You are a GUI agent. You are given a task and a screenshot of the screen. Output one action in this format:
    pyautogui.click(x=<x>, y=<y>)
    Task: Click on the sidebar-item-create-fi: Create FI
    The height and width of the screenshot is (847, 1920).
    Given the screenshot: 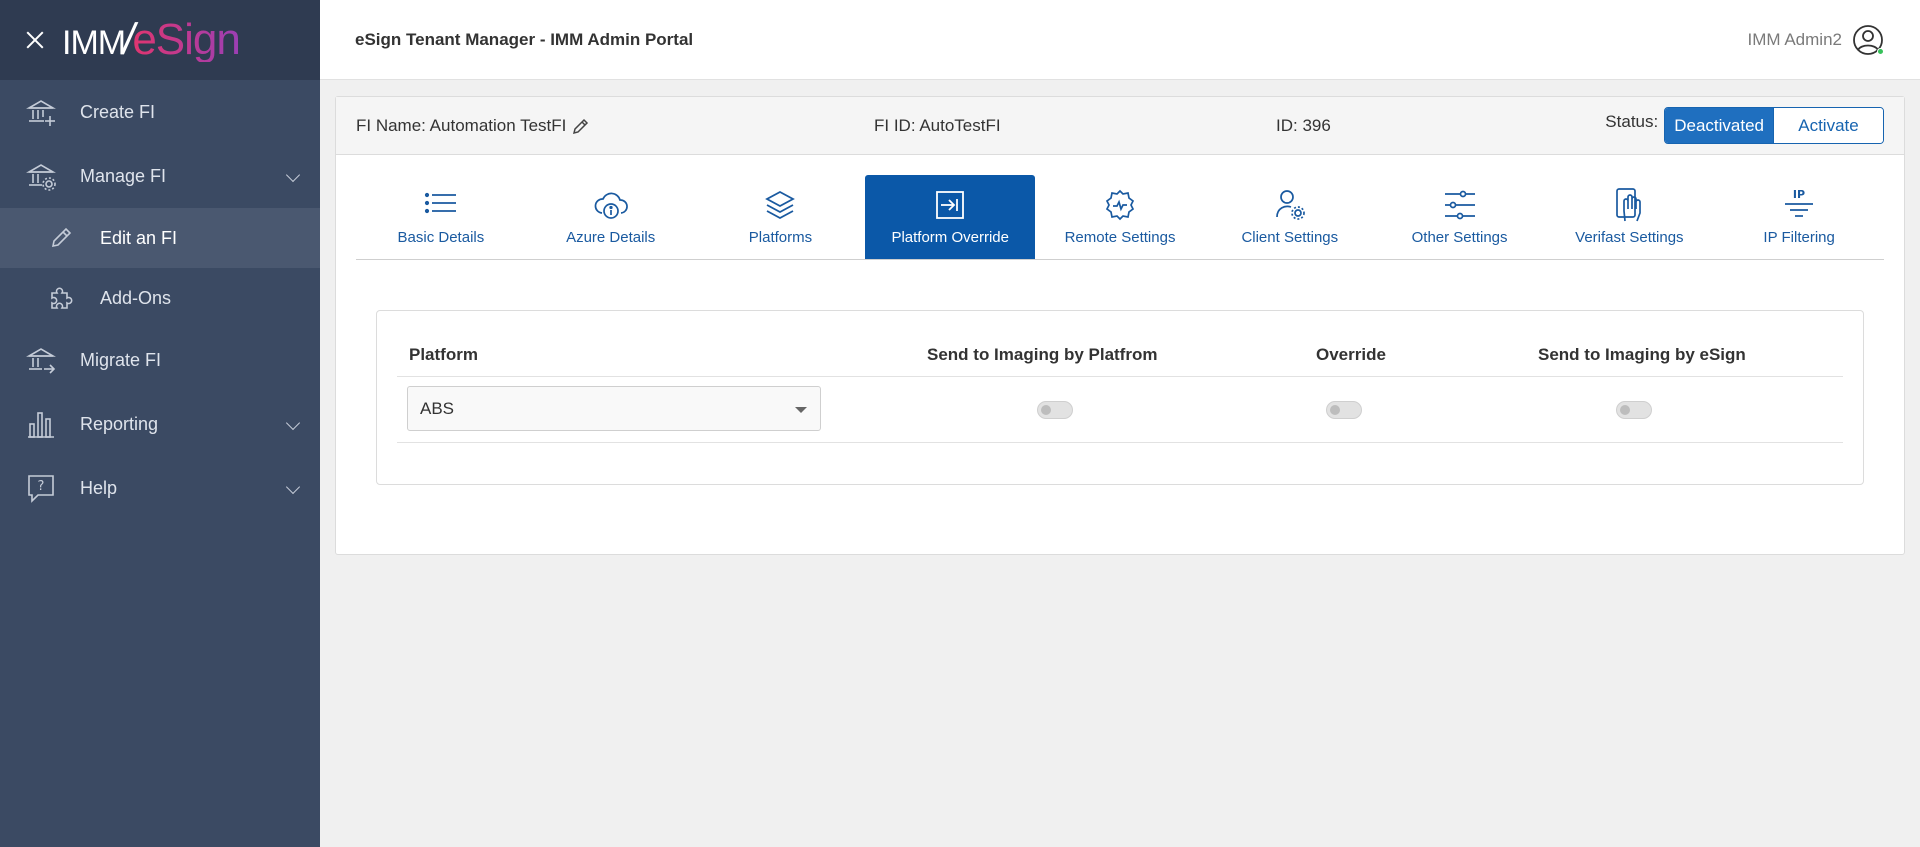 What is the action you would take?
    pyautogui.click(x=160, y=112)
    